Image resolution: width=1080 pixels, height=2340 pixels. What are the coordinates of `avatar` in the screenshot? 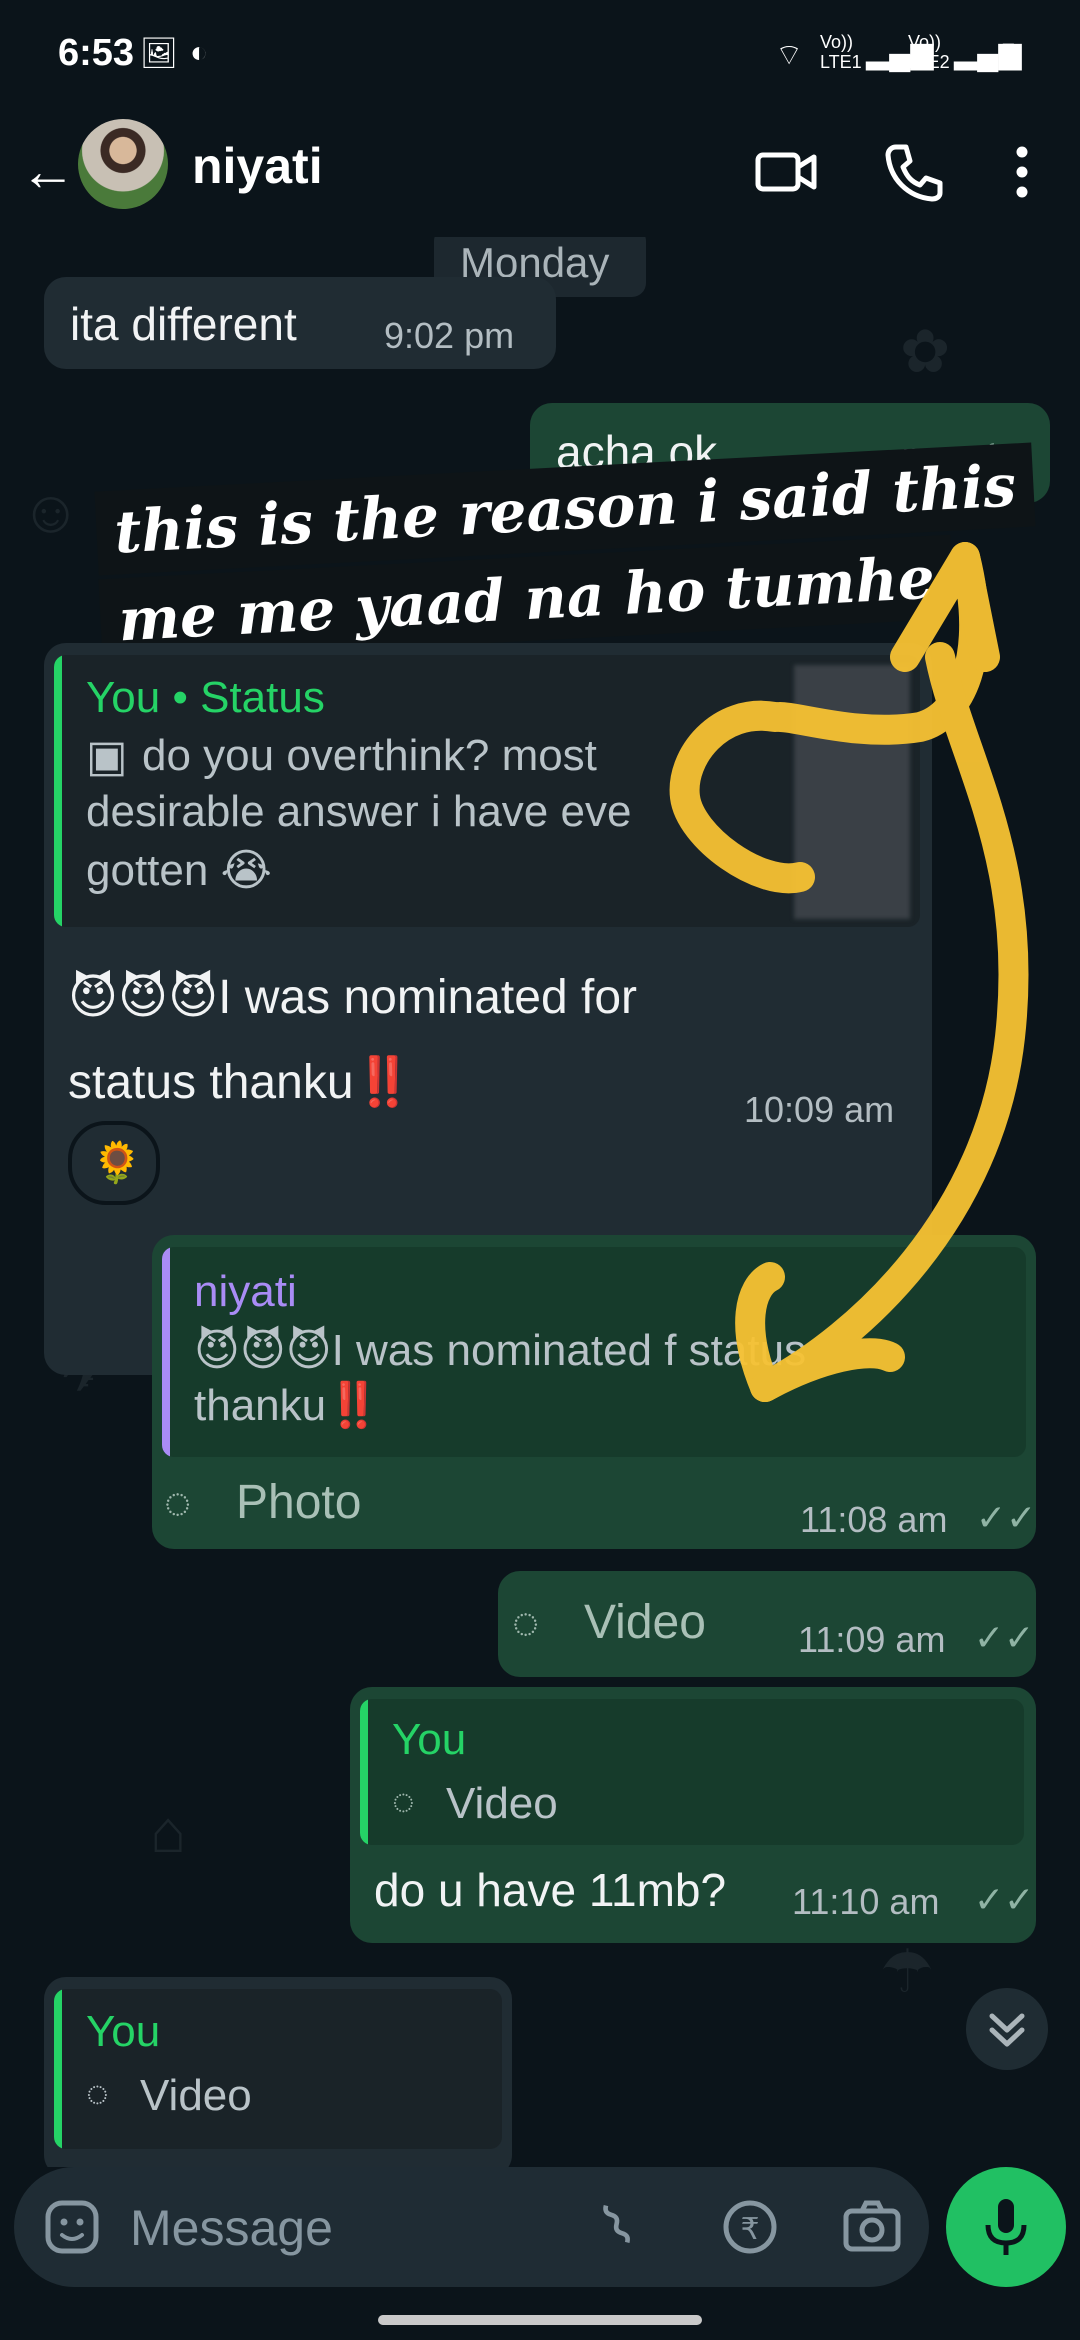 It's located at (123, 164).